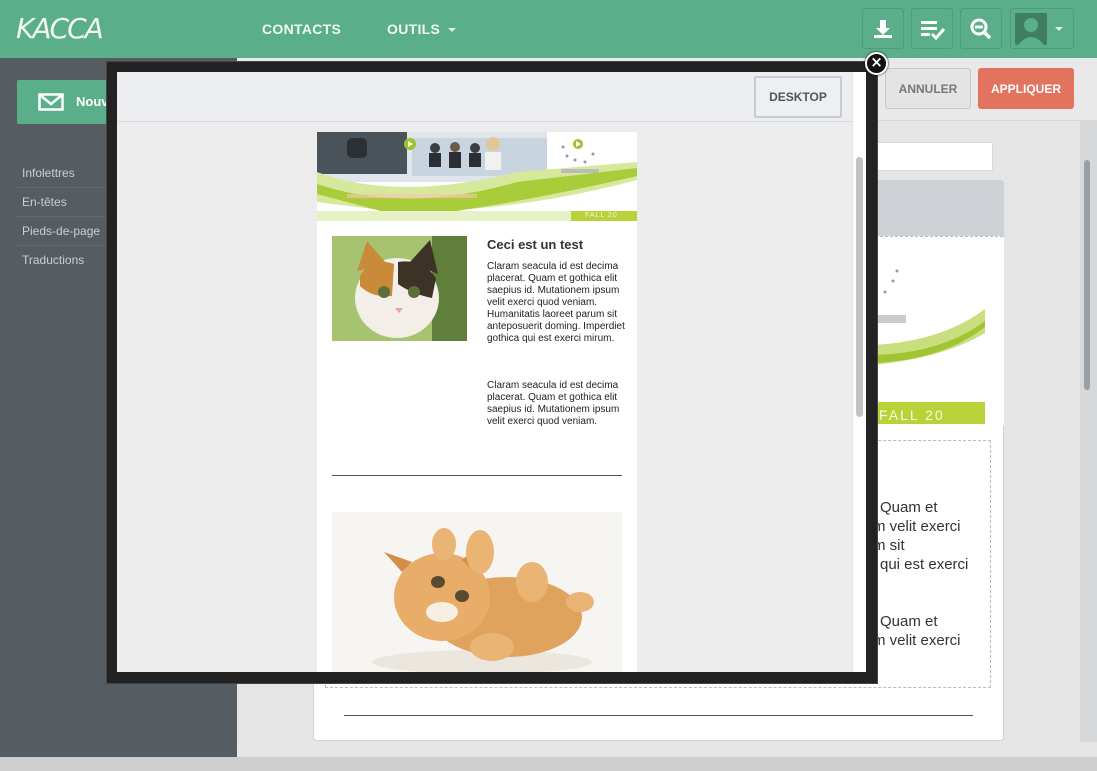  I want to click on zoom-out-icon, so click(981, 28).